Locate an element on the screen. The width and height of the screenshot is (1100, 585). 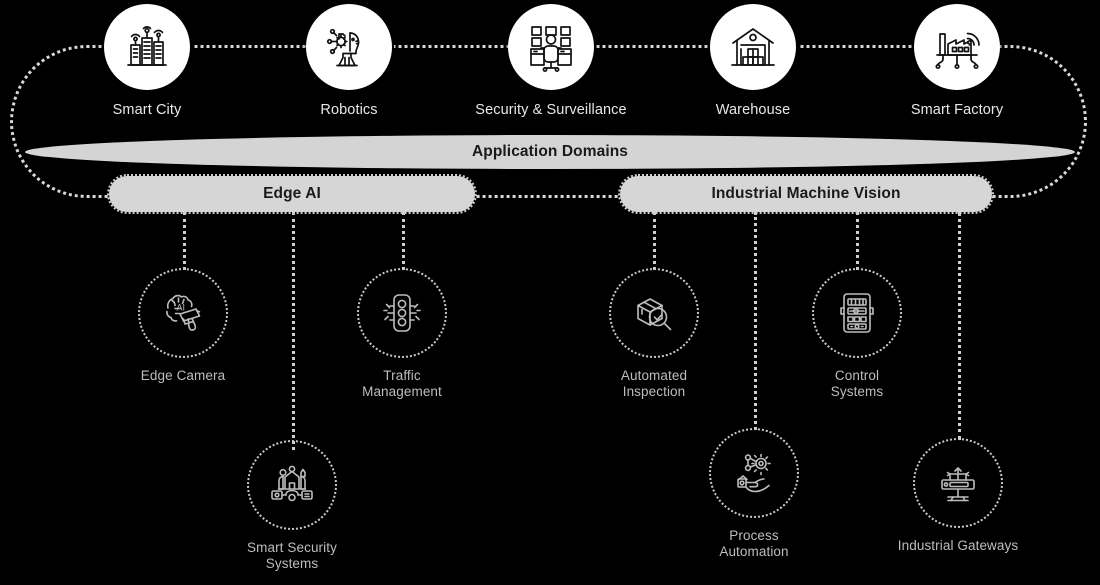
domain-label: Security & Surveillance is located at coordinates (551, 110).